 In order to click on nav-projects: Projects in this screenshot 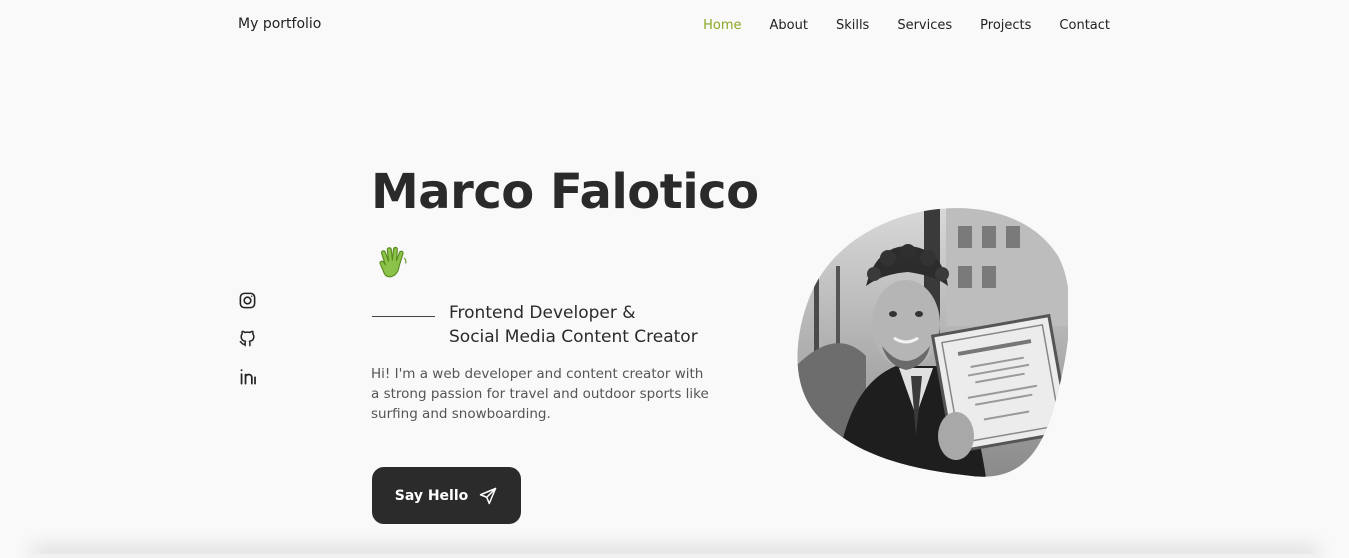, I will do `click(1005, 25)`.